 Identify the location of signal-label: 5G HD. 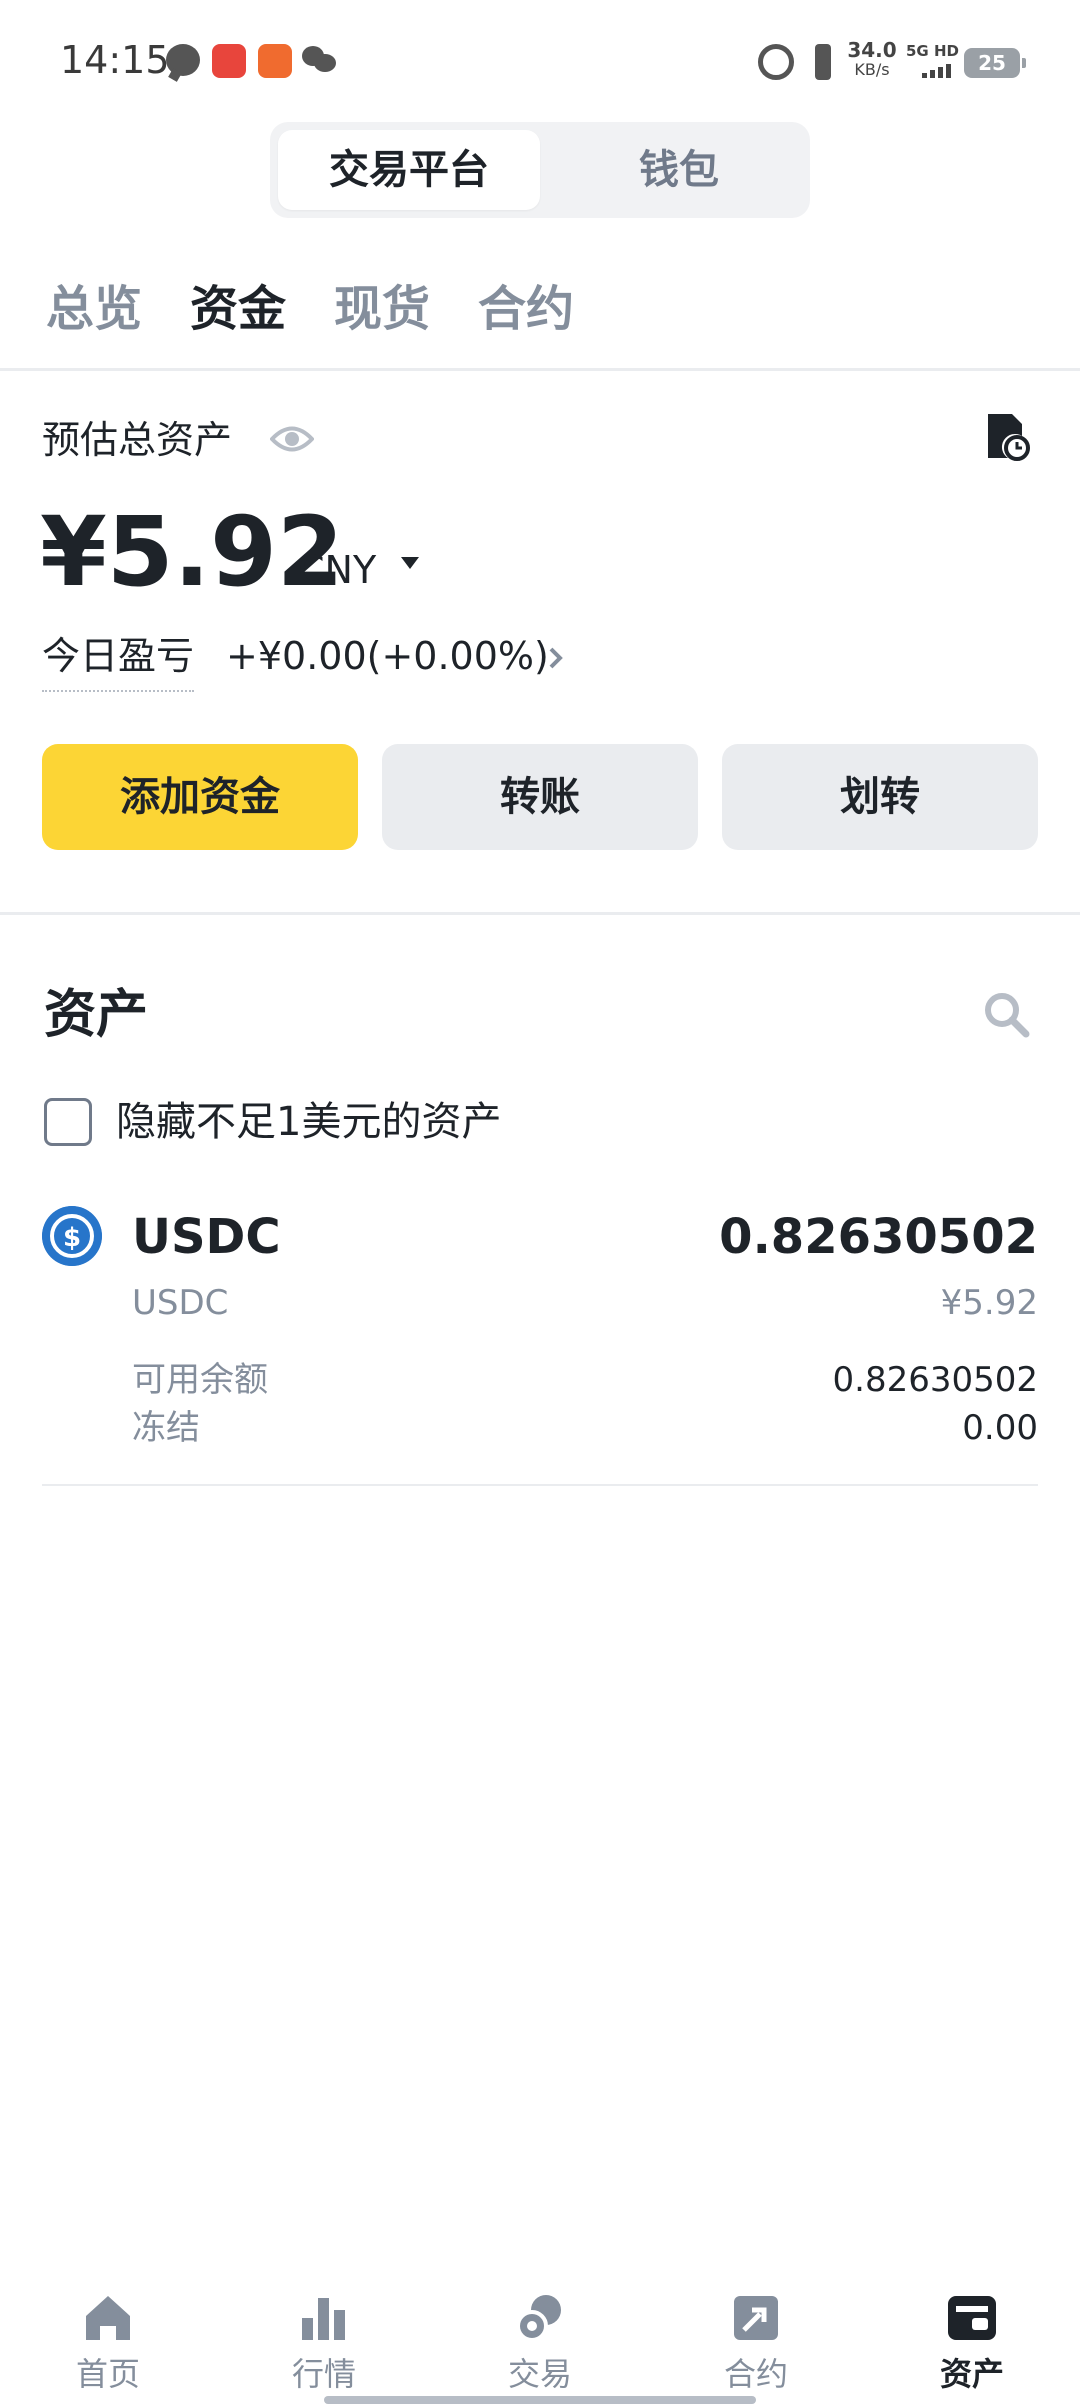
(932, 51).